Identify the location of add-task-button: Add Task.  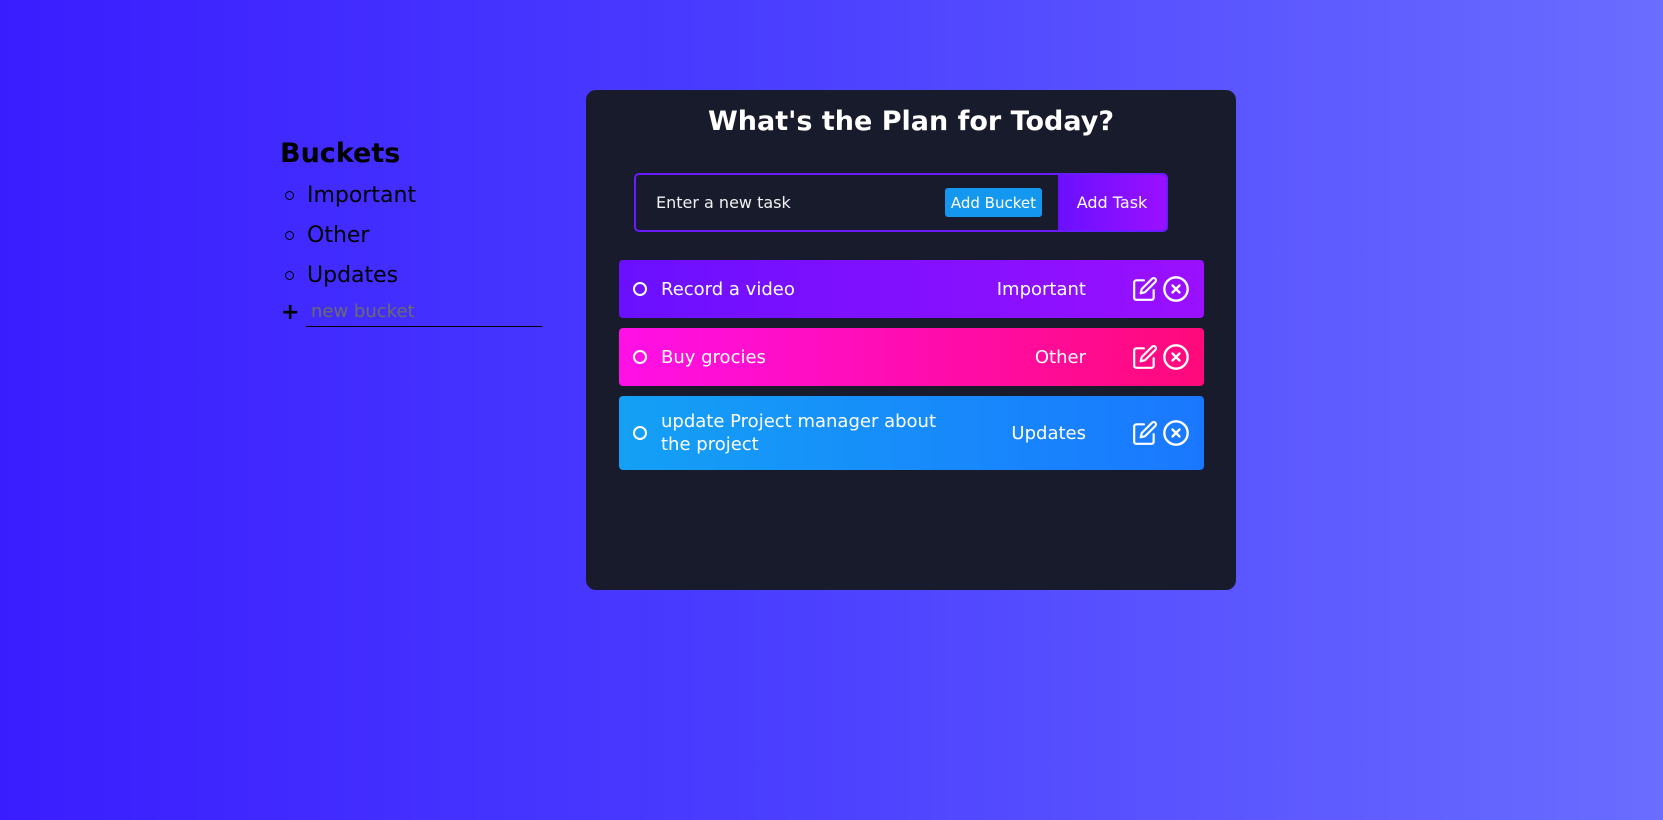
(1112, 202).